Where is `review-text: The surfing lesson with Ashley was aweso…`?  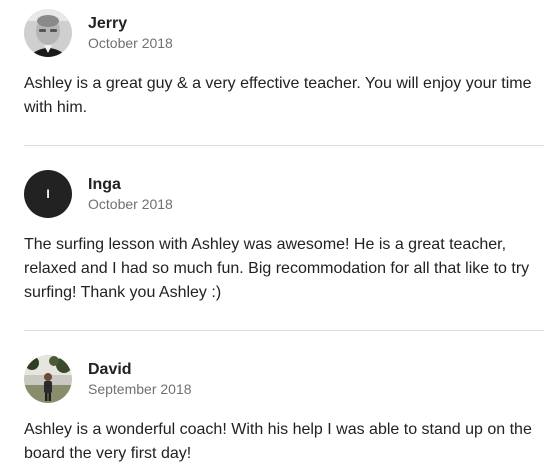 review-text: The surfing lesson with Ashley was aweso… is located at coordinates (277, 268).